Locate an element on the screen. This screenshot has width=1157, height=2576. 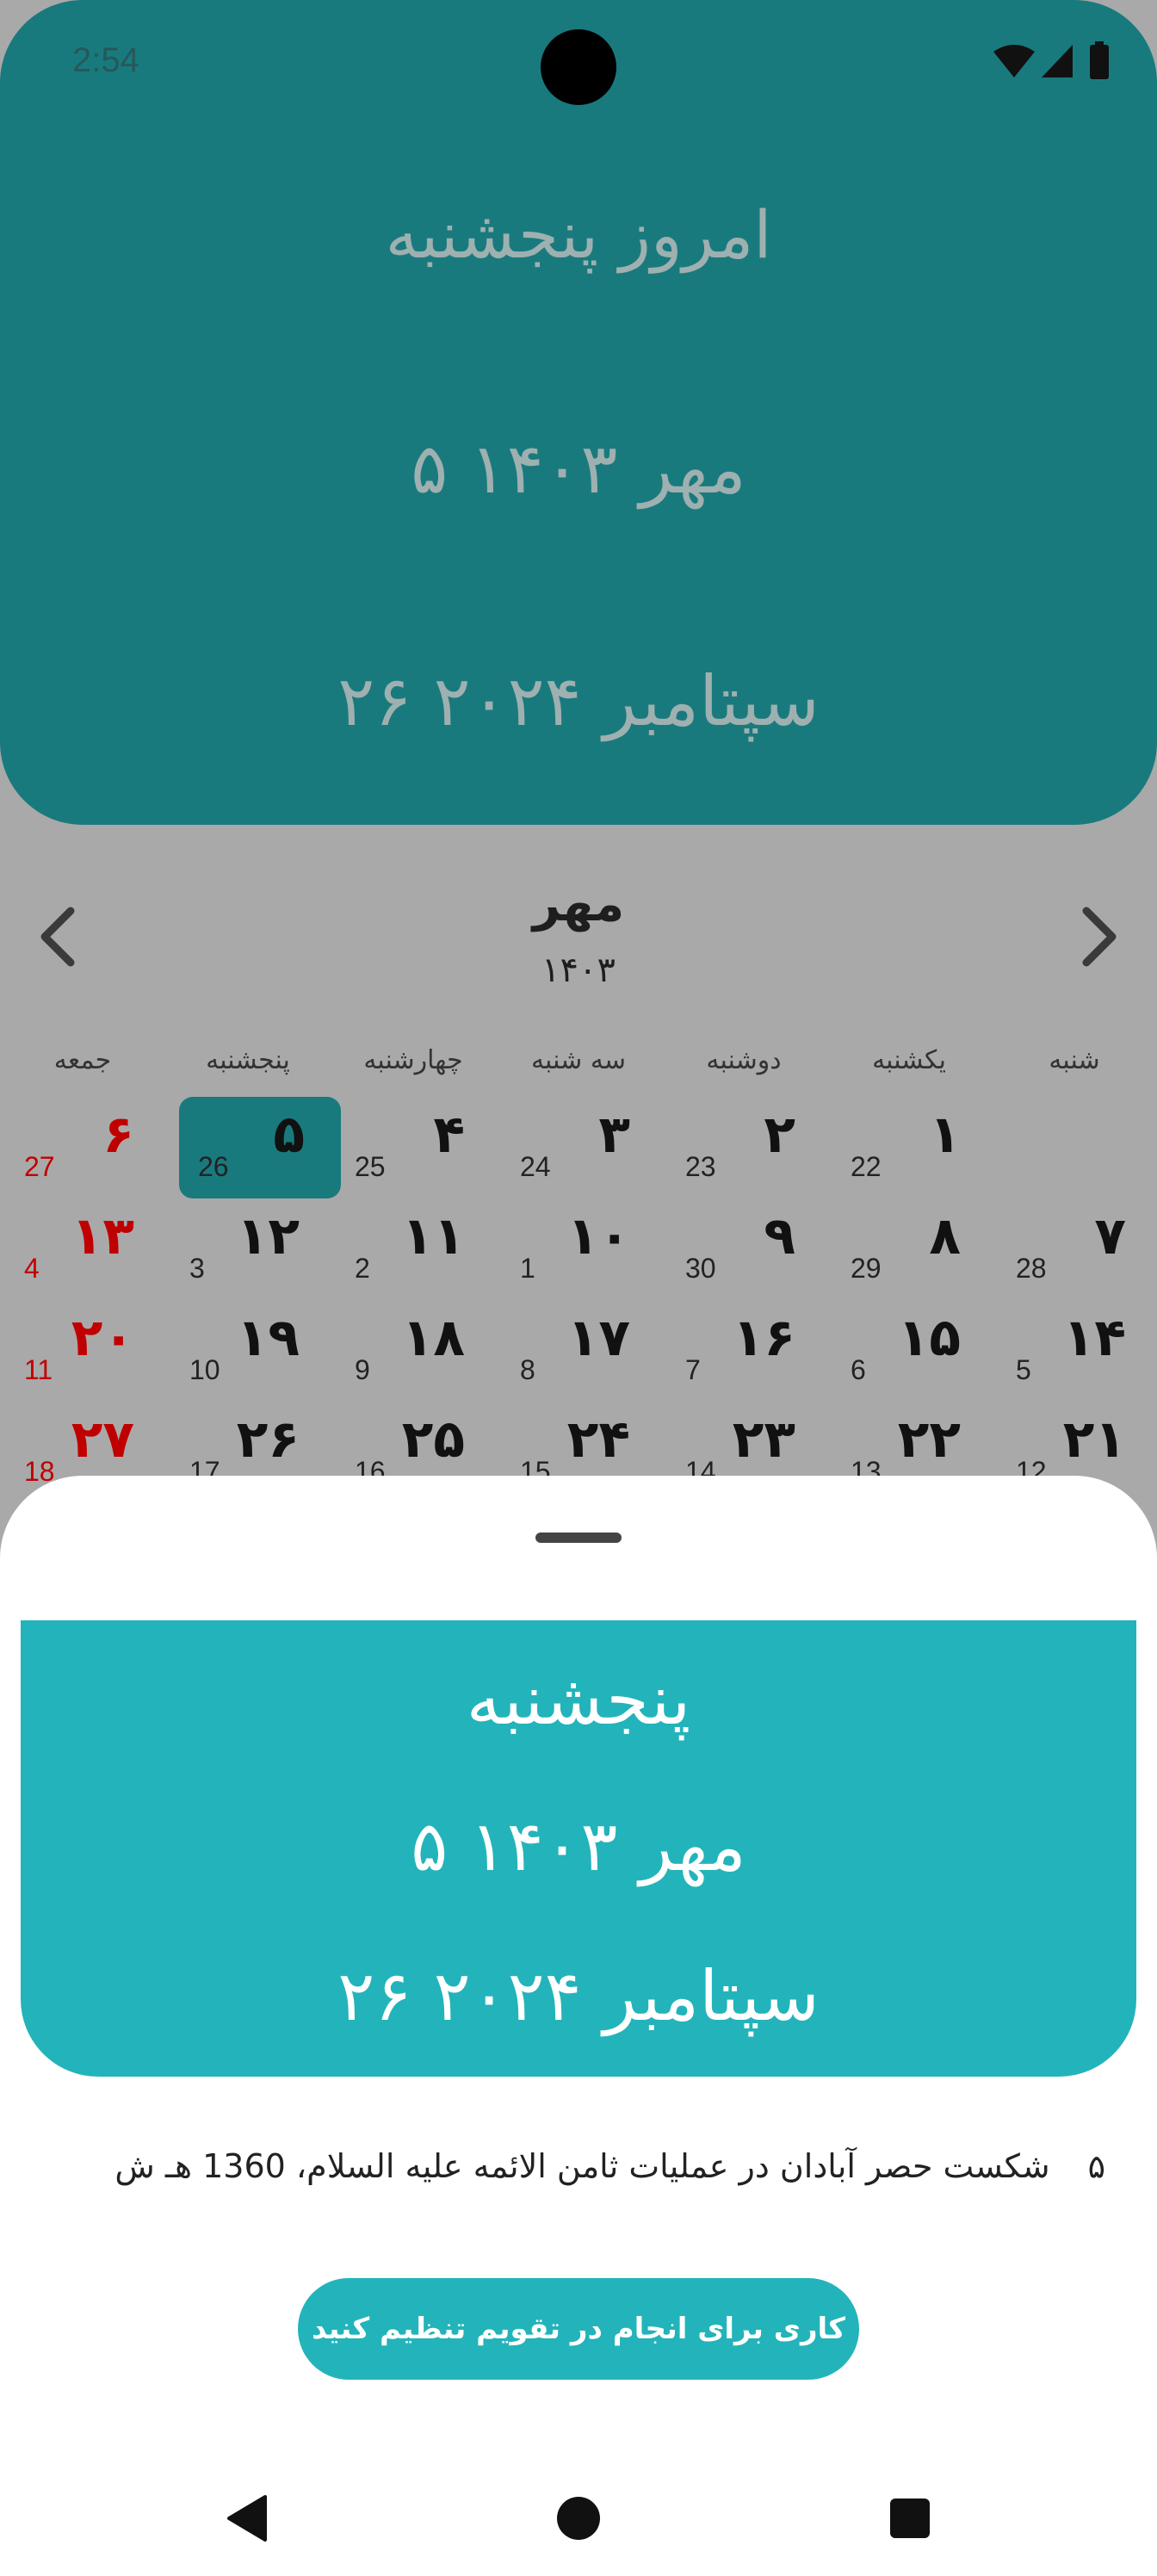
recents-button is located at coordinates (910, 2518).